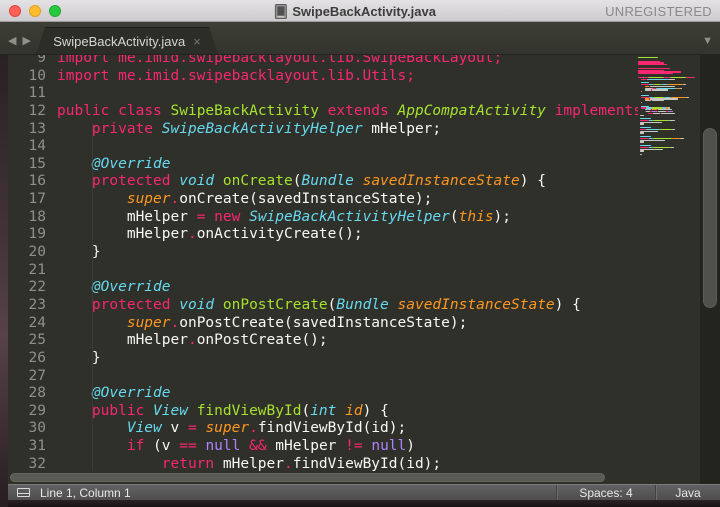  I want to click on horizontal-scrollbar-track, so click(354, 478).